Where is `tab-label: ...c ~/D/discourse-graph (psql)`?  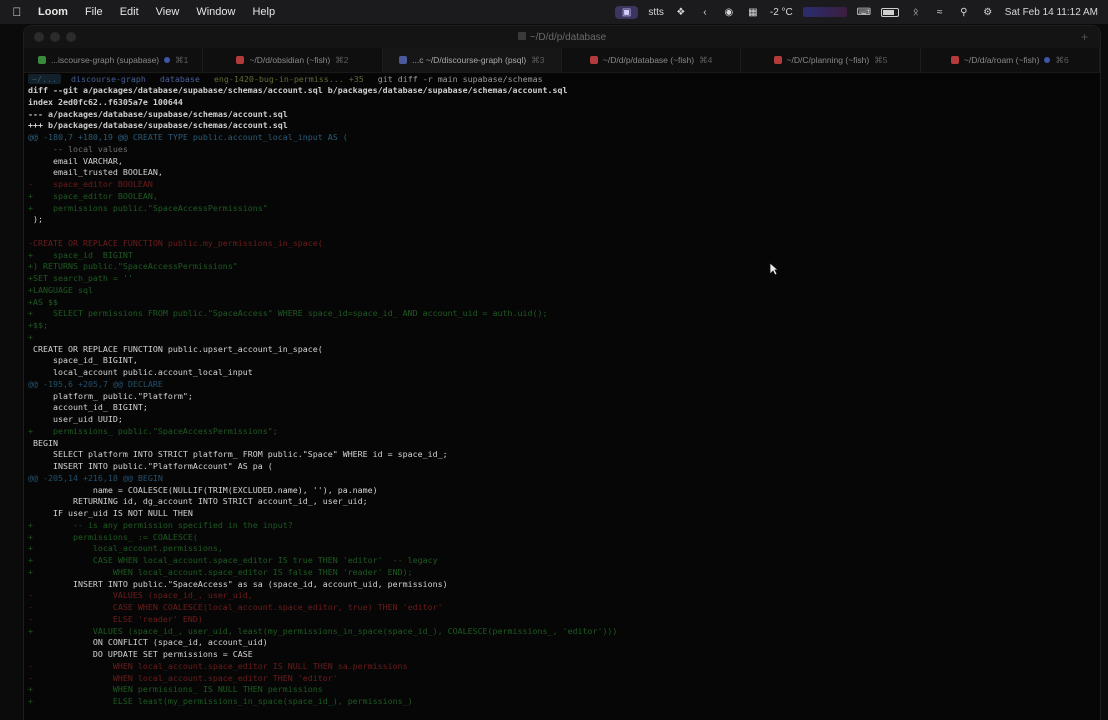
tab-label: ...c ~/D/discourse-graph (psql) is located at coordinates (469, 60).